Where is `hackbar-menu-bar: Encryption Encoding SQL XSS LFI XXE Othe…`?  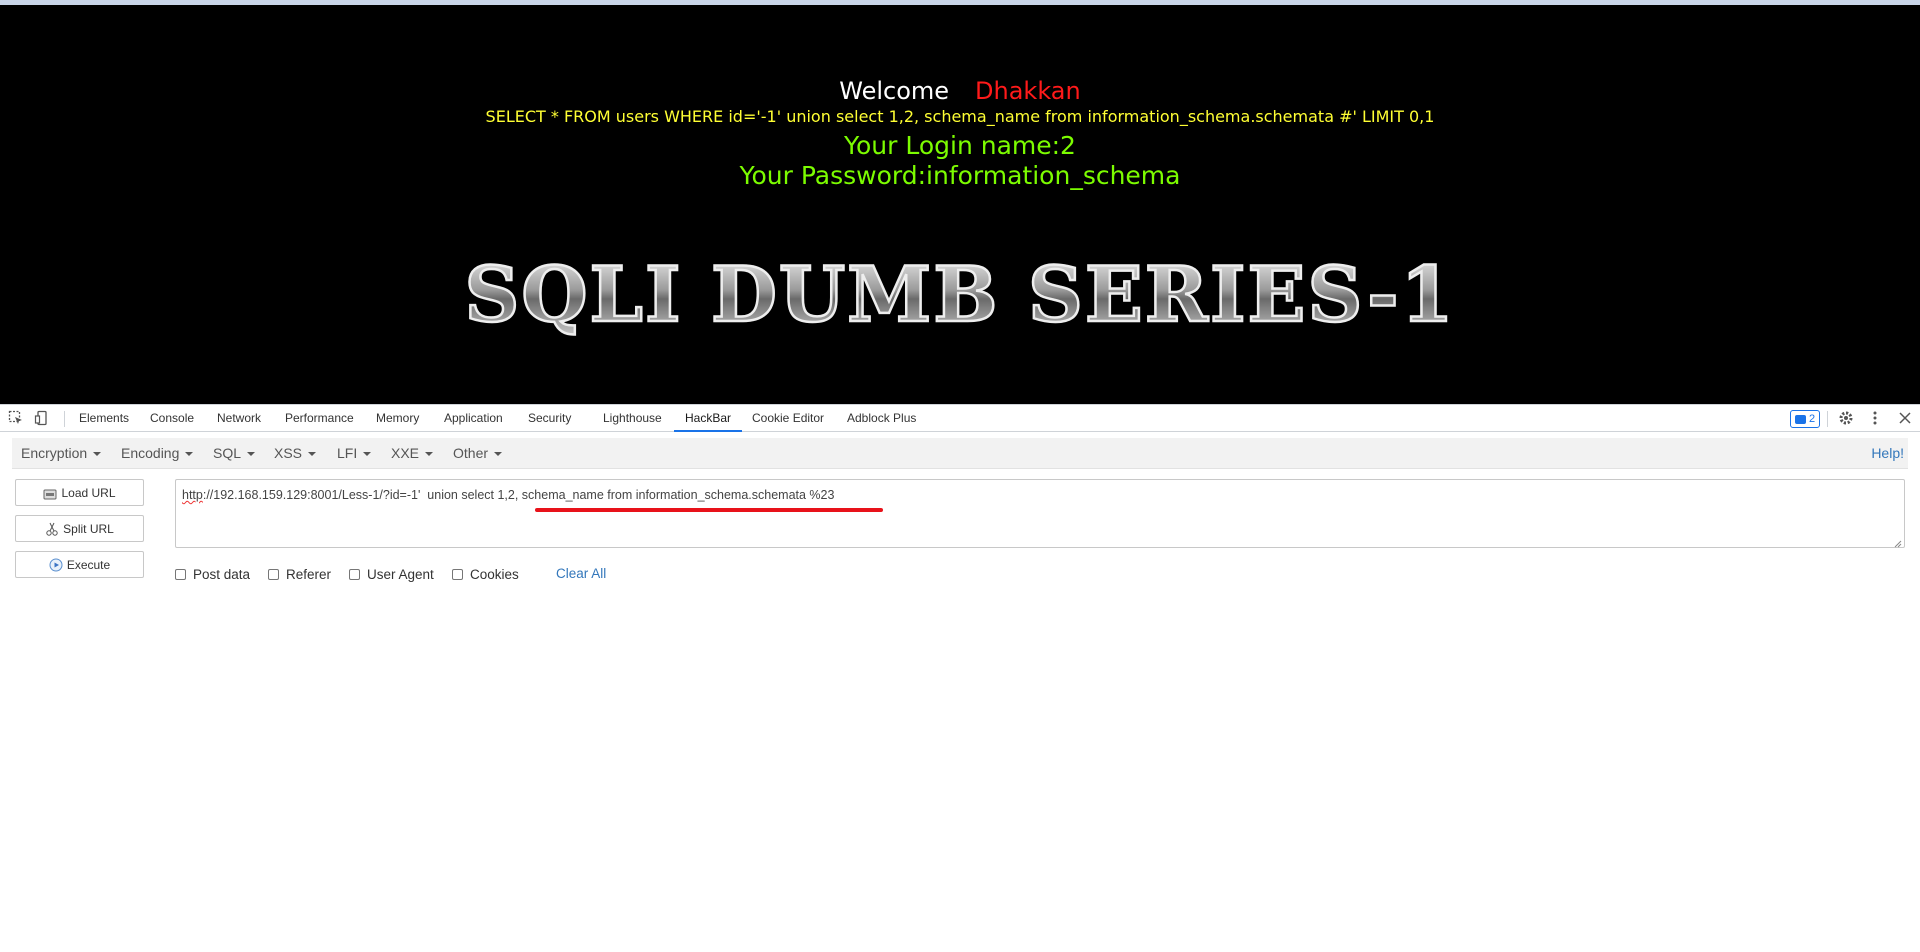 hackbar-menu-bar: Encryption Encoding SQL XSS LFI XXE Othe… is located at coordinates (960, 453).